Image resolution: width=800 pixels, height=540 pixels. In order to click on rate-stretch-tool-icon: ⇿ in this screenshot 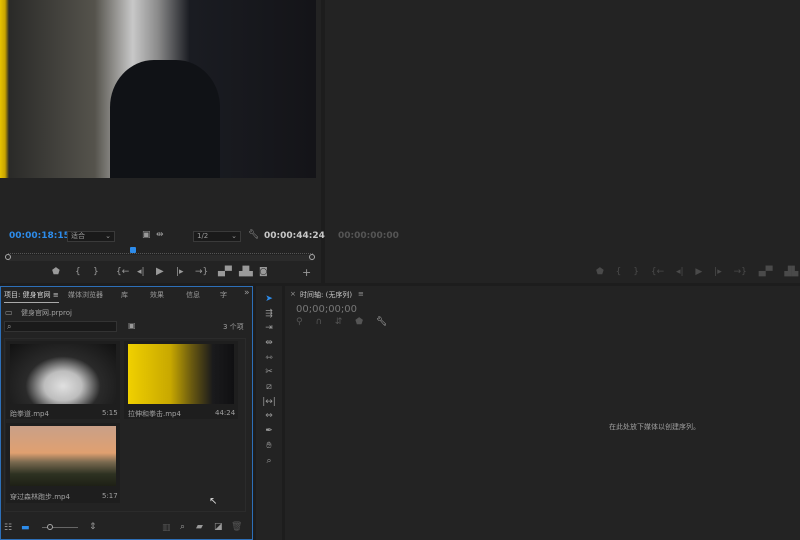, I will do `click(269, 358)`.